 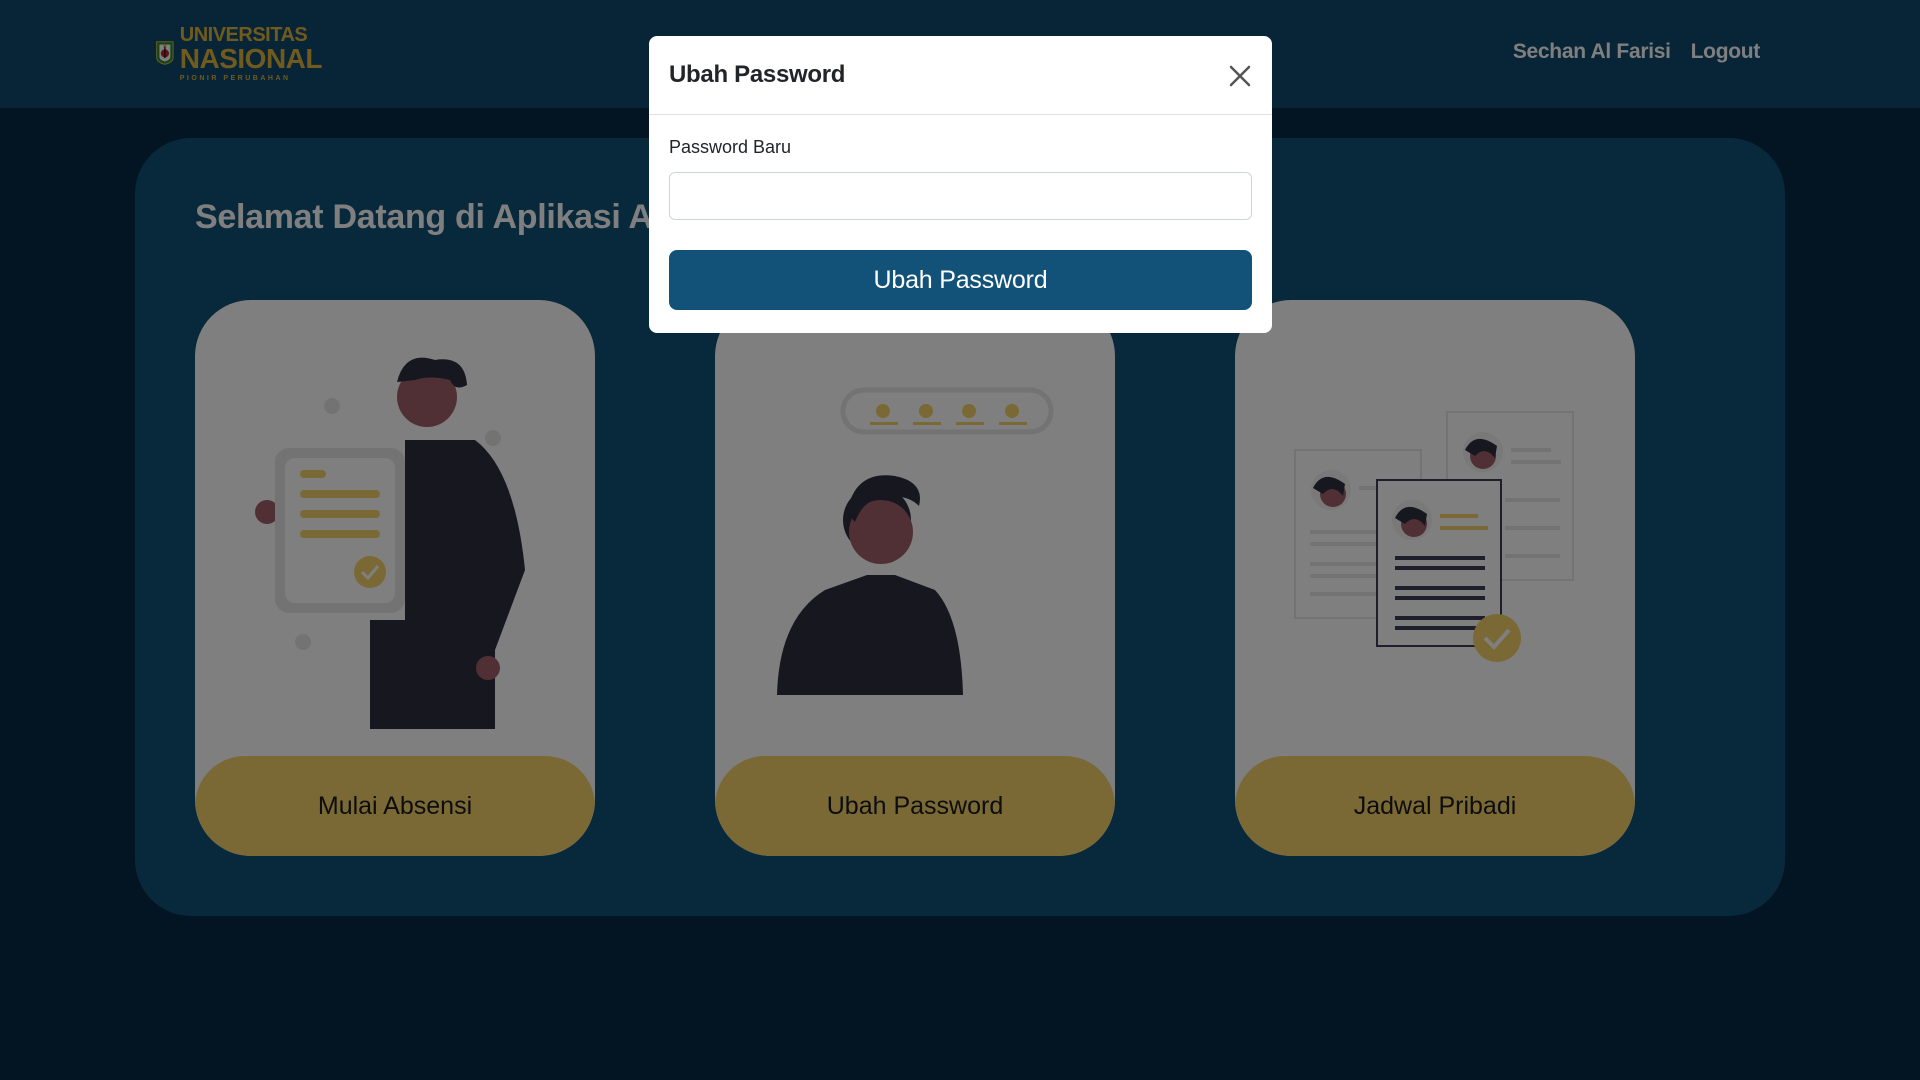 I want to click on password-baru-label: Password Baru, so click(x=730, y=147).